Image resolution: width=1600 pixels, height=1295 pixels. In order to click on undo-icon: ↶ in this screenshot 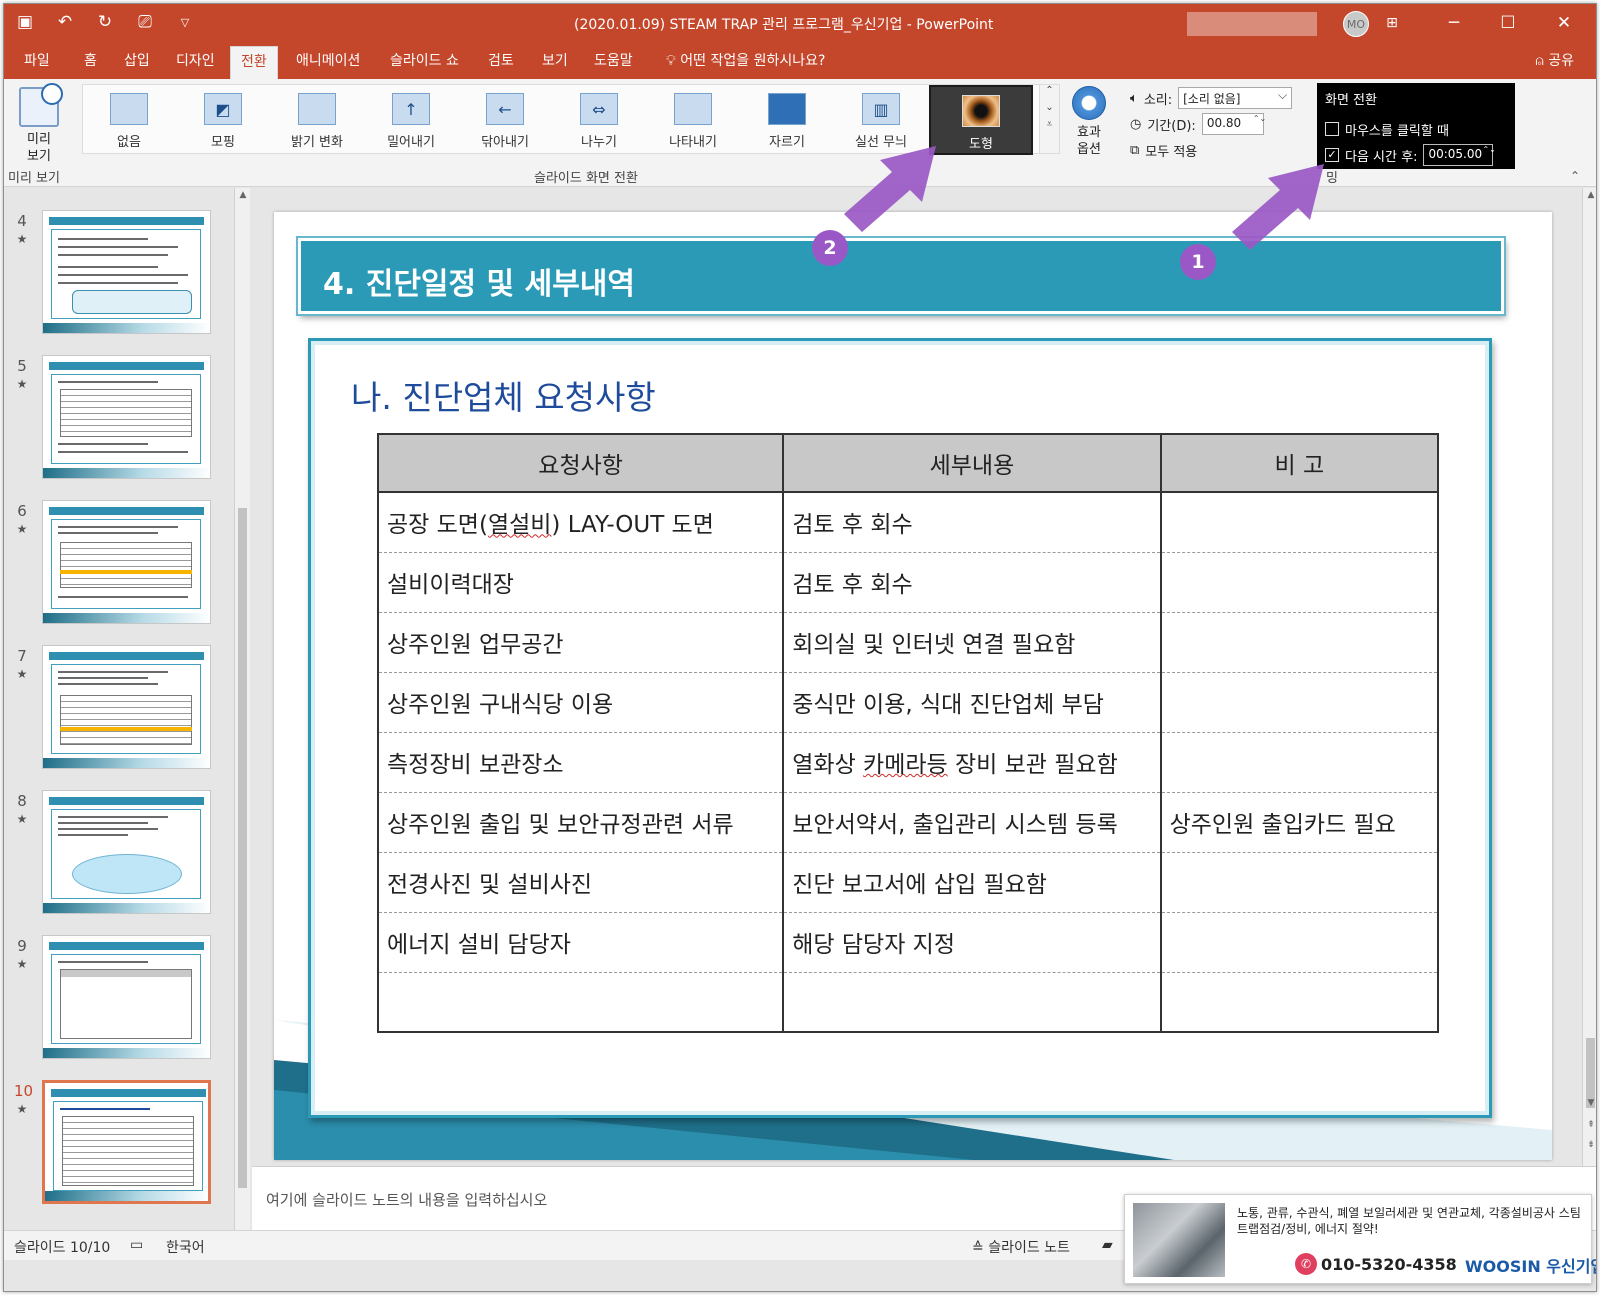, I will do `click(65, 22)`.